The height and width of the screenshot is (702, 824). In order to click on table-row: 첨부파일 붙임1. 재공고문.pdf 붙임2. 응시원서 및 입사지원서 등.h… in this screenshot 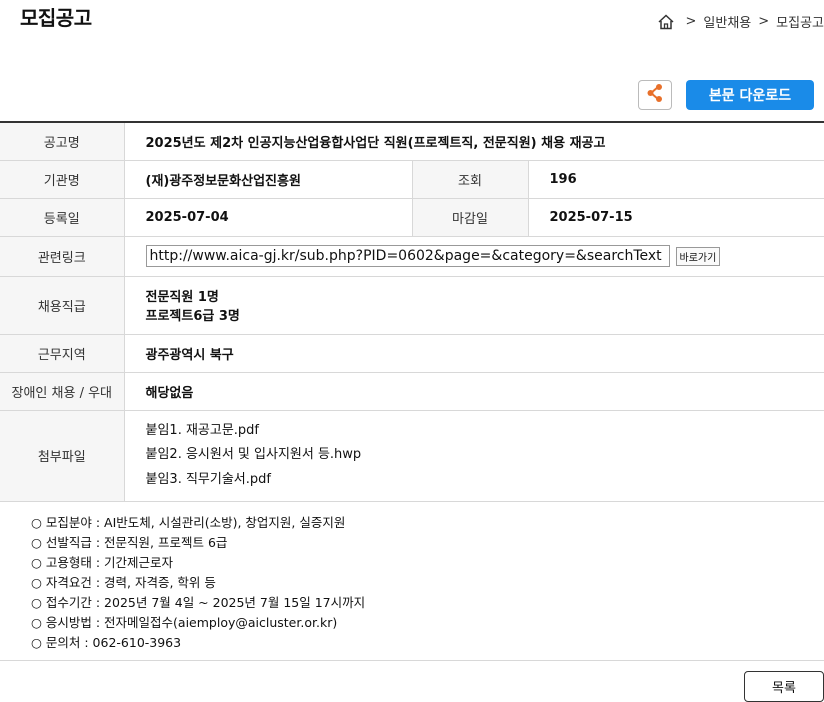, I will do `click(412, 456)`.